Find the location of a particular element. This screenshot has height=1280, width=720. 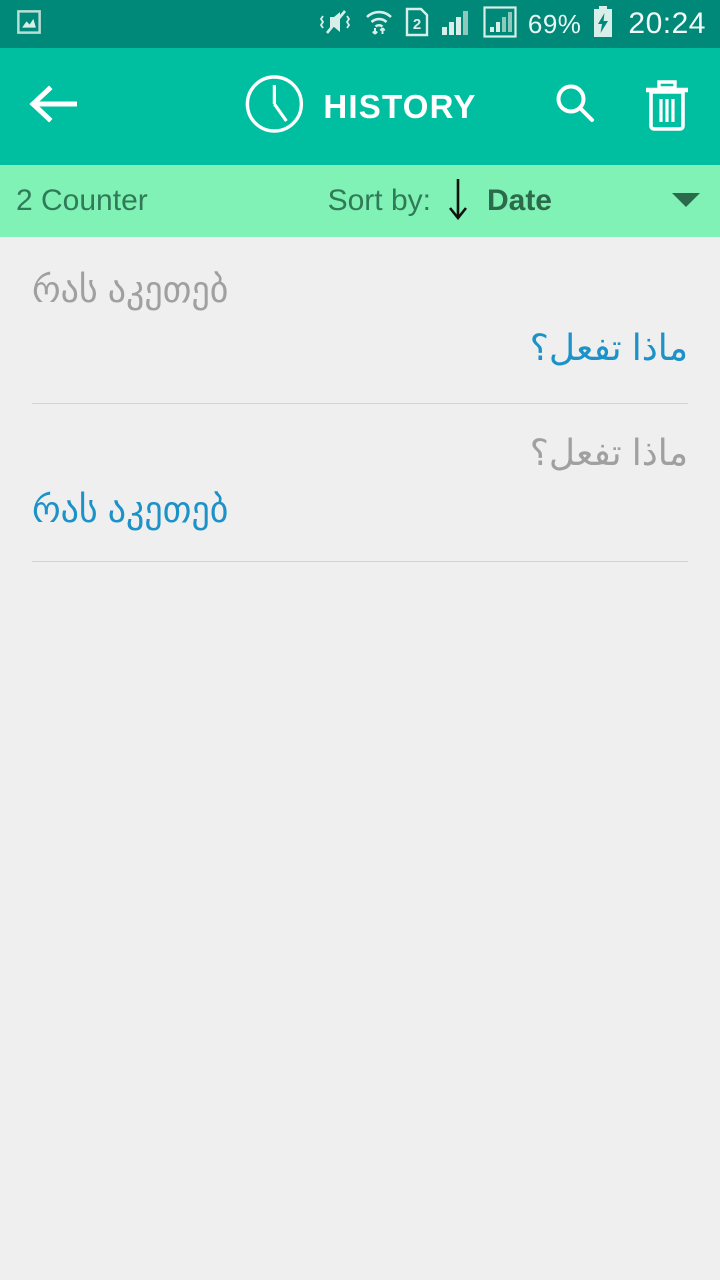

mute-vibrate-icon is located at coordinates (336, 24).